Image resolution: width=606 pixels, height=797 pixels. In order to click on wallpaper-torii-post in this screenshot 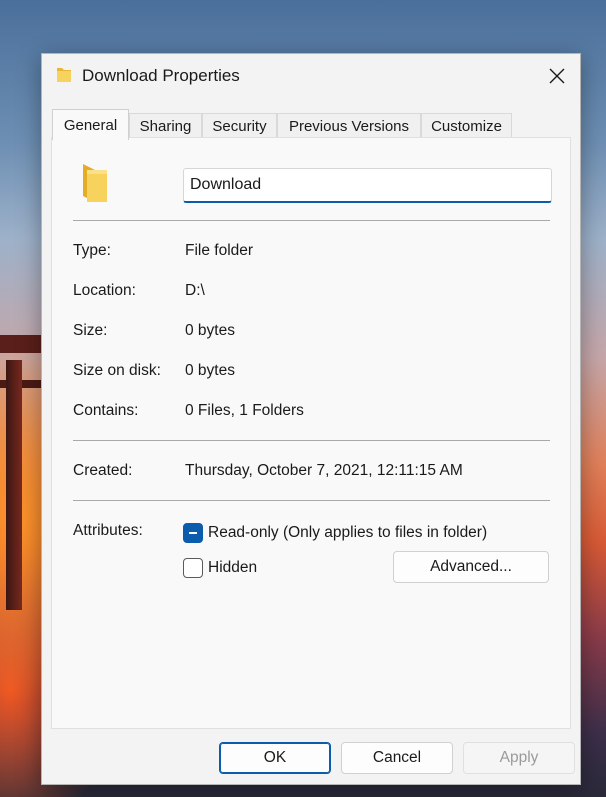, I will do `click(14, 485)`.